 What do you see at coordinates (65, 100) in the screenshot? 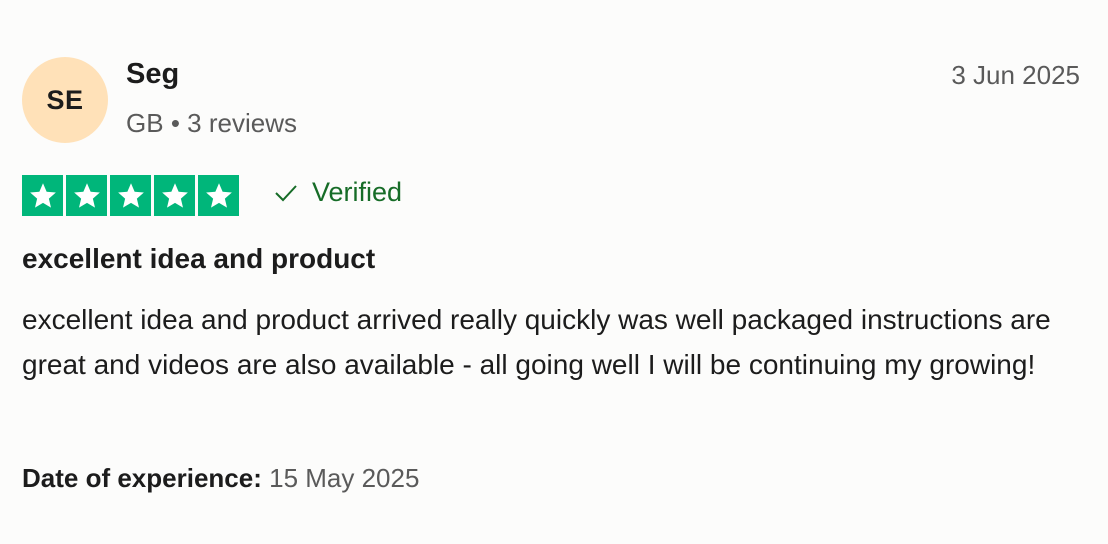
I see `avatar: SE` at bounding box center [65, 100].